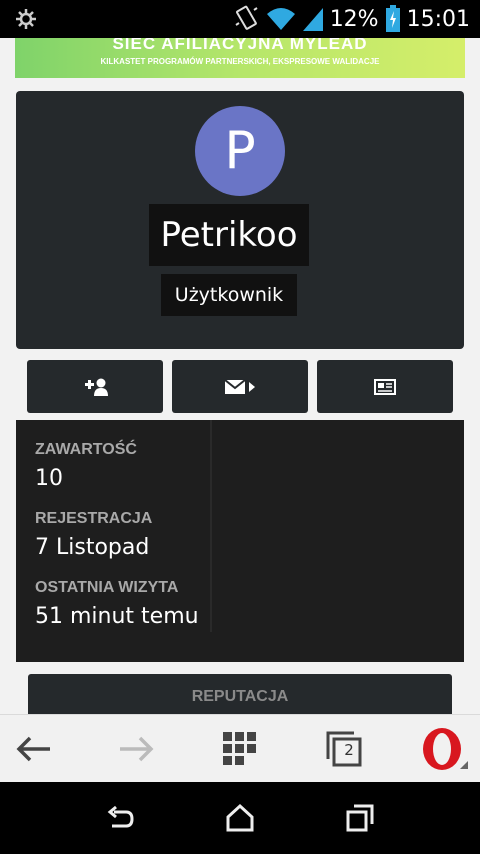 The height and width of the screenshot is (854, 480). I want to click on avatar: P, so click(240, 151).